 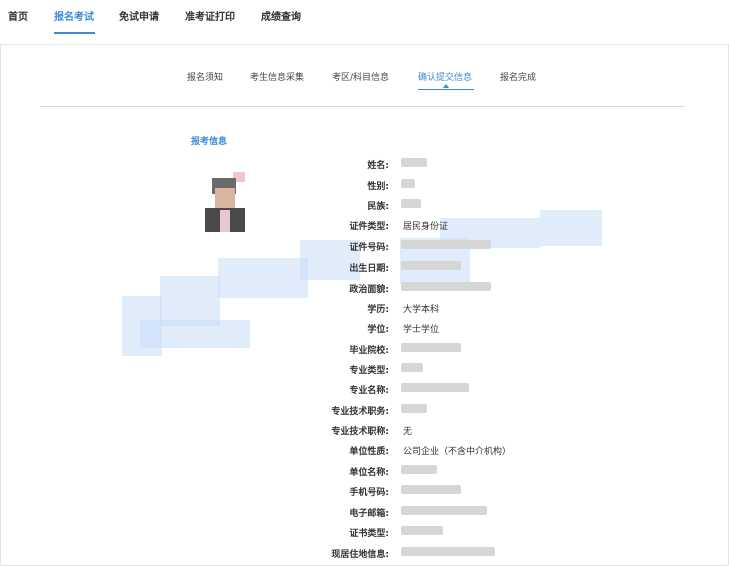 I want to click on field-label-employer-type: 单位性质:, so click(x=369, y=452).